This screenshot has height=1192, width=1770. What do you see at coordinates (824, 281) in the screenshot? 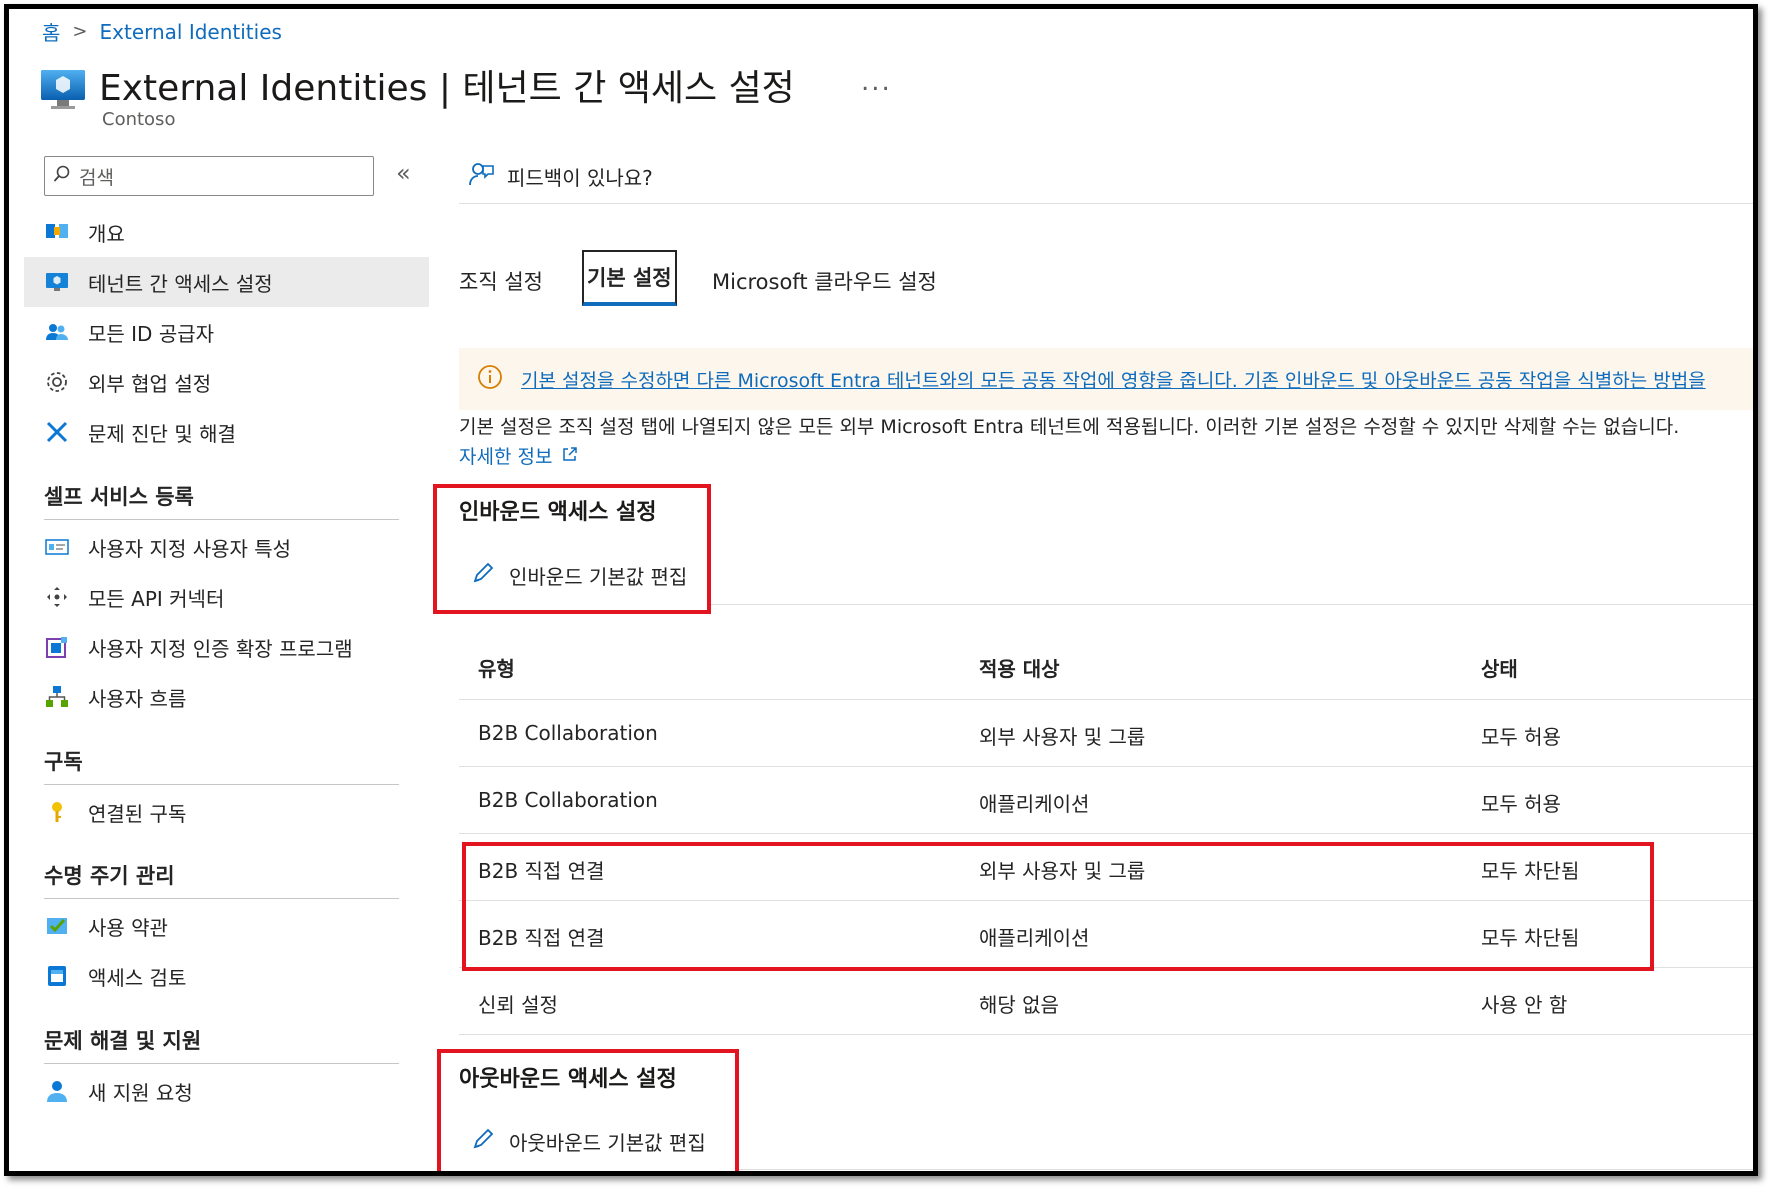
I see `tab-microsoft-cloud-settings: Microsoft 클라우드 설정` at bounding box center [824, 281].